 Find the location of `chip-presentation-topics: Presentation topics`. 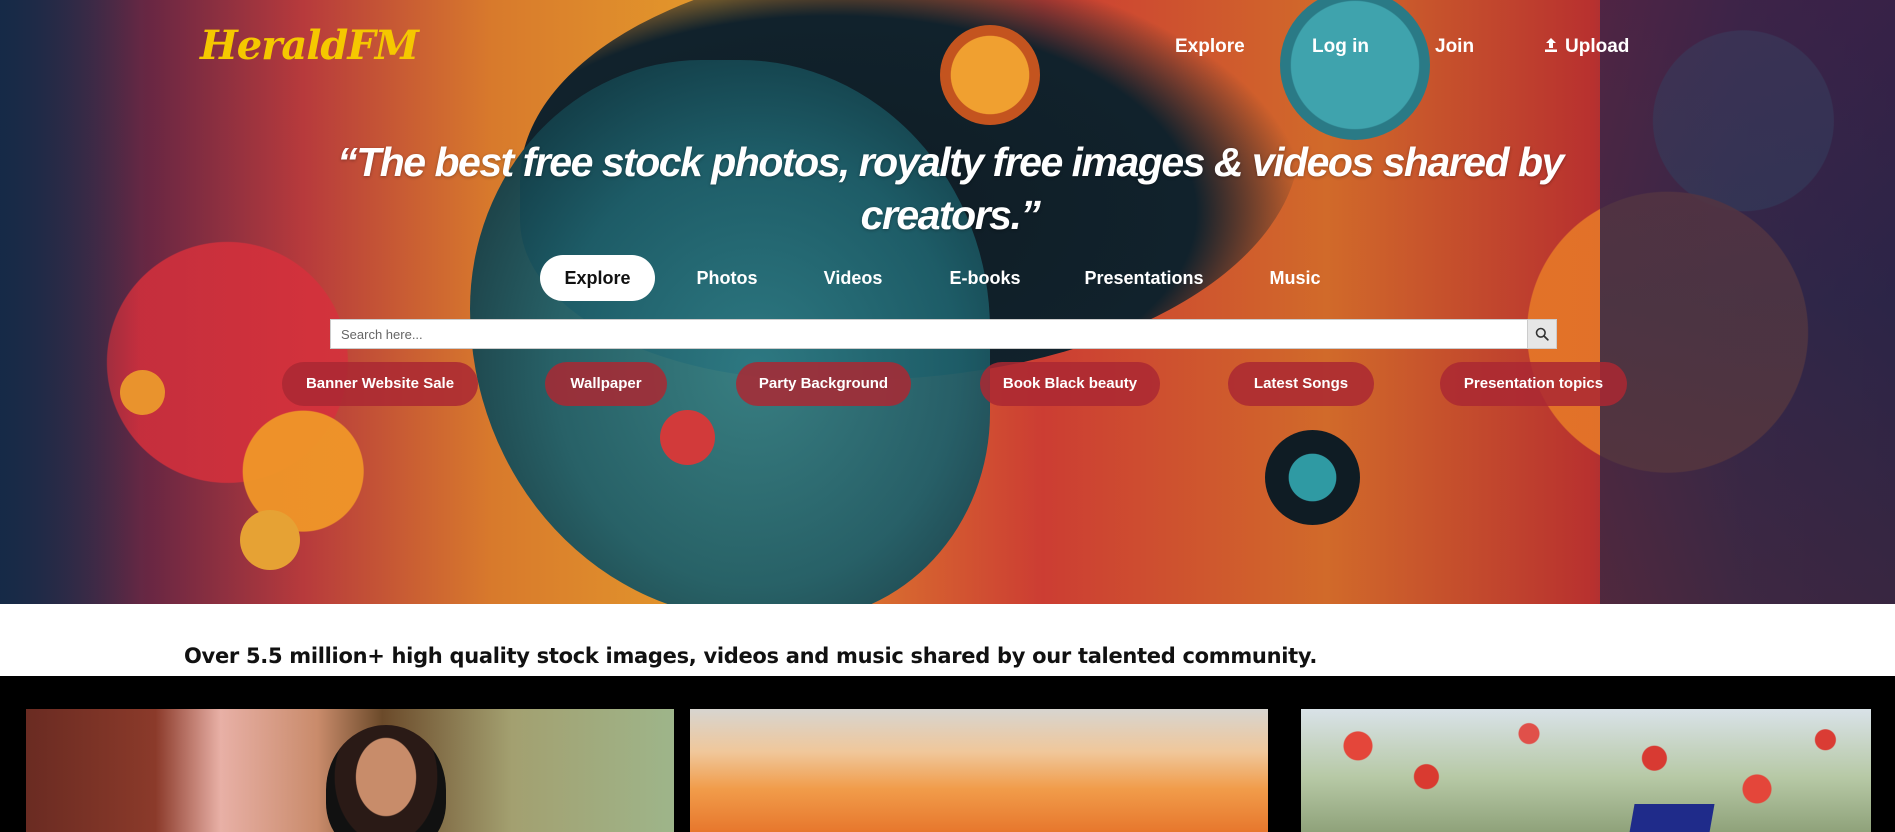

chip-presentation-topics: Presentation topics is located at coordinates (1533, 384).